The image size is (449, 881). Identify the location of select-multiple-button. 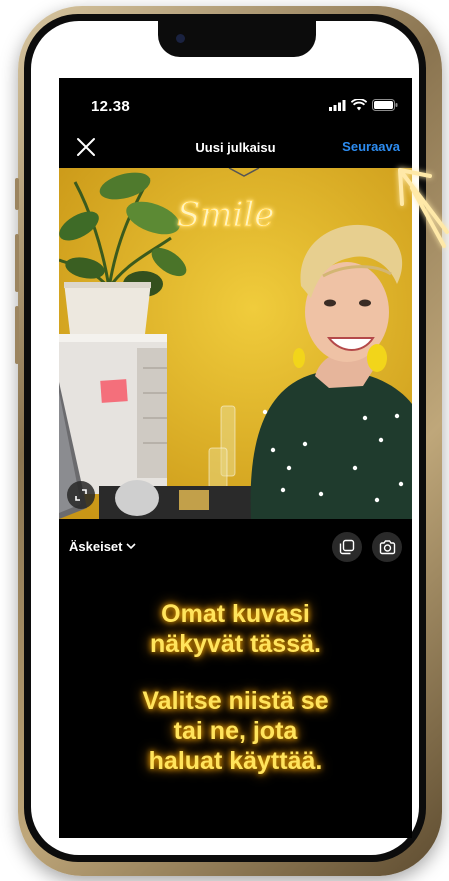
(347, 547).